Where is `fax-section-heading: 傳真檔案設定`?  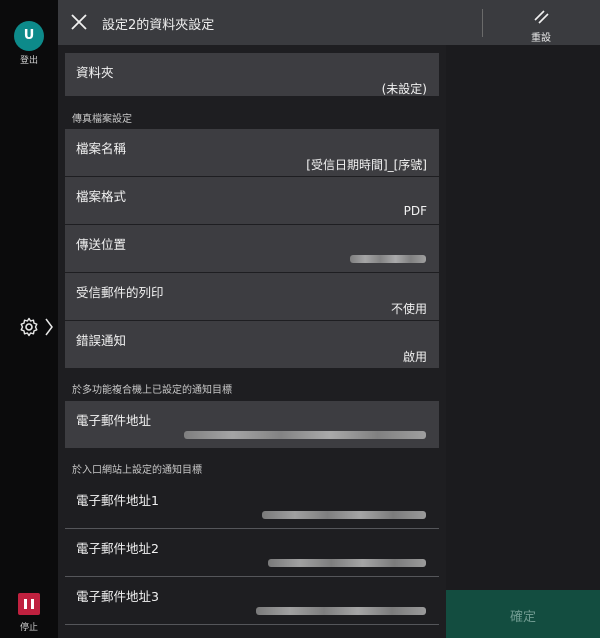
fax-section-heading: 傳真檔案設定 is located at coordinates (102, 119).